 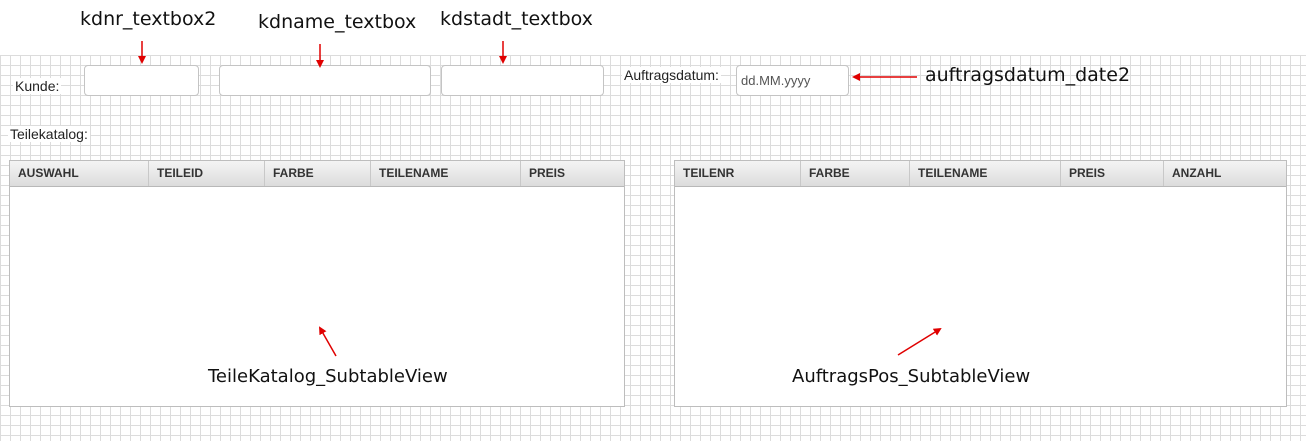 What do you see at coordinates (792, 80) in the screenshot?
I see `auftragsdatum-date-field` at bounding box center [792, 80].